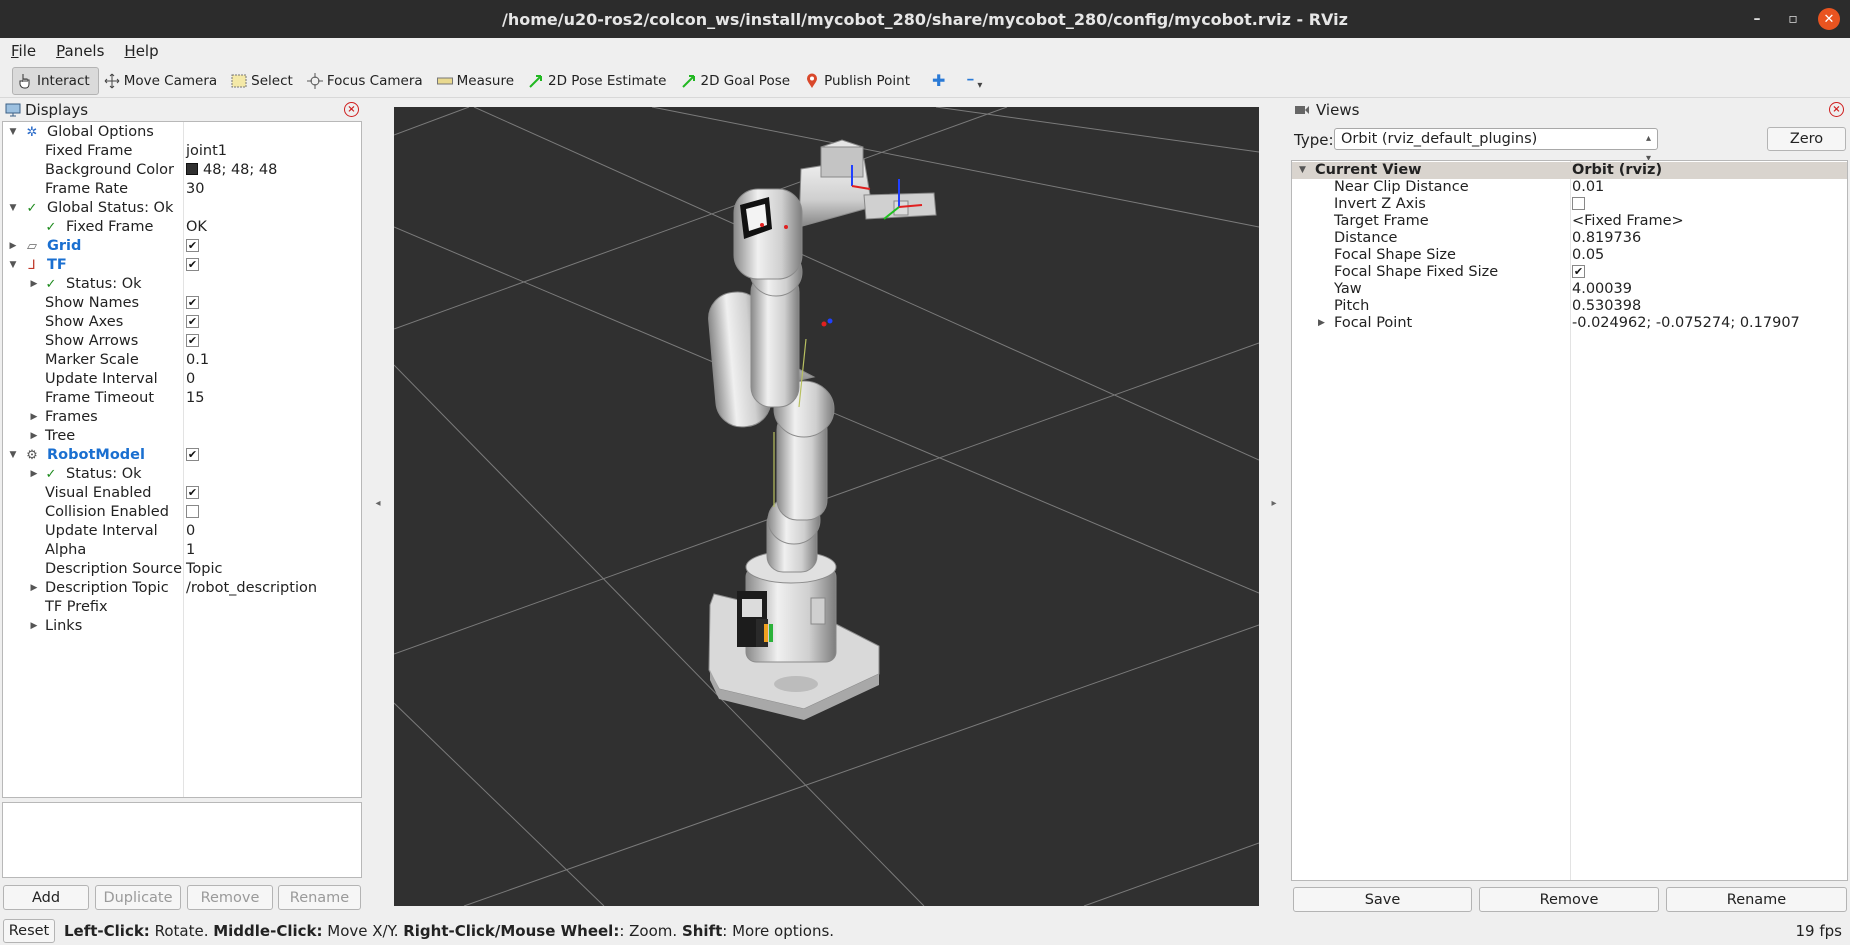 The image size is (1850, 945). I want to click on tree-row-description-source: Description Source Topic, so click(182, 569).